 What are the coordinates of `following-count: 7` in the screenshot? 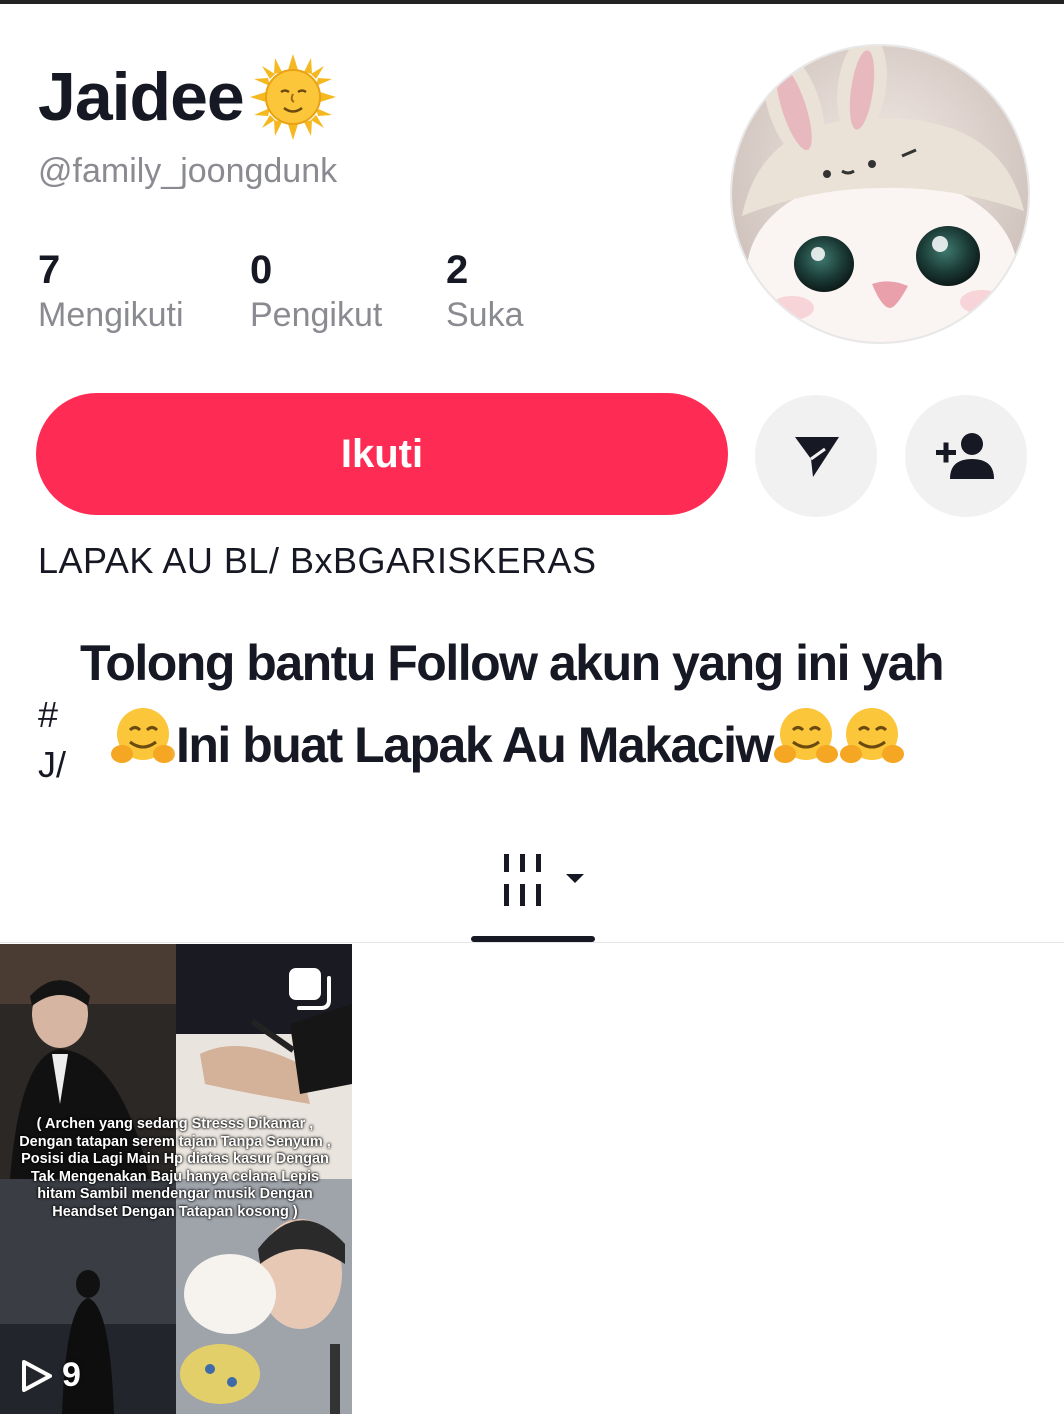 It's located at (49, 270).